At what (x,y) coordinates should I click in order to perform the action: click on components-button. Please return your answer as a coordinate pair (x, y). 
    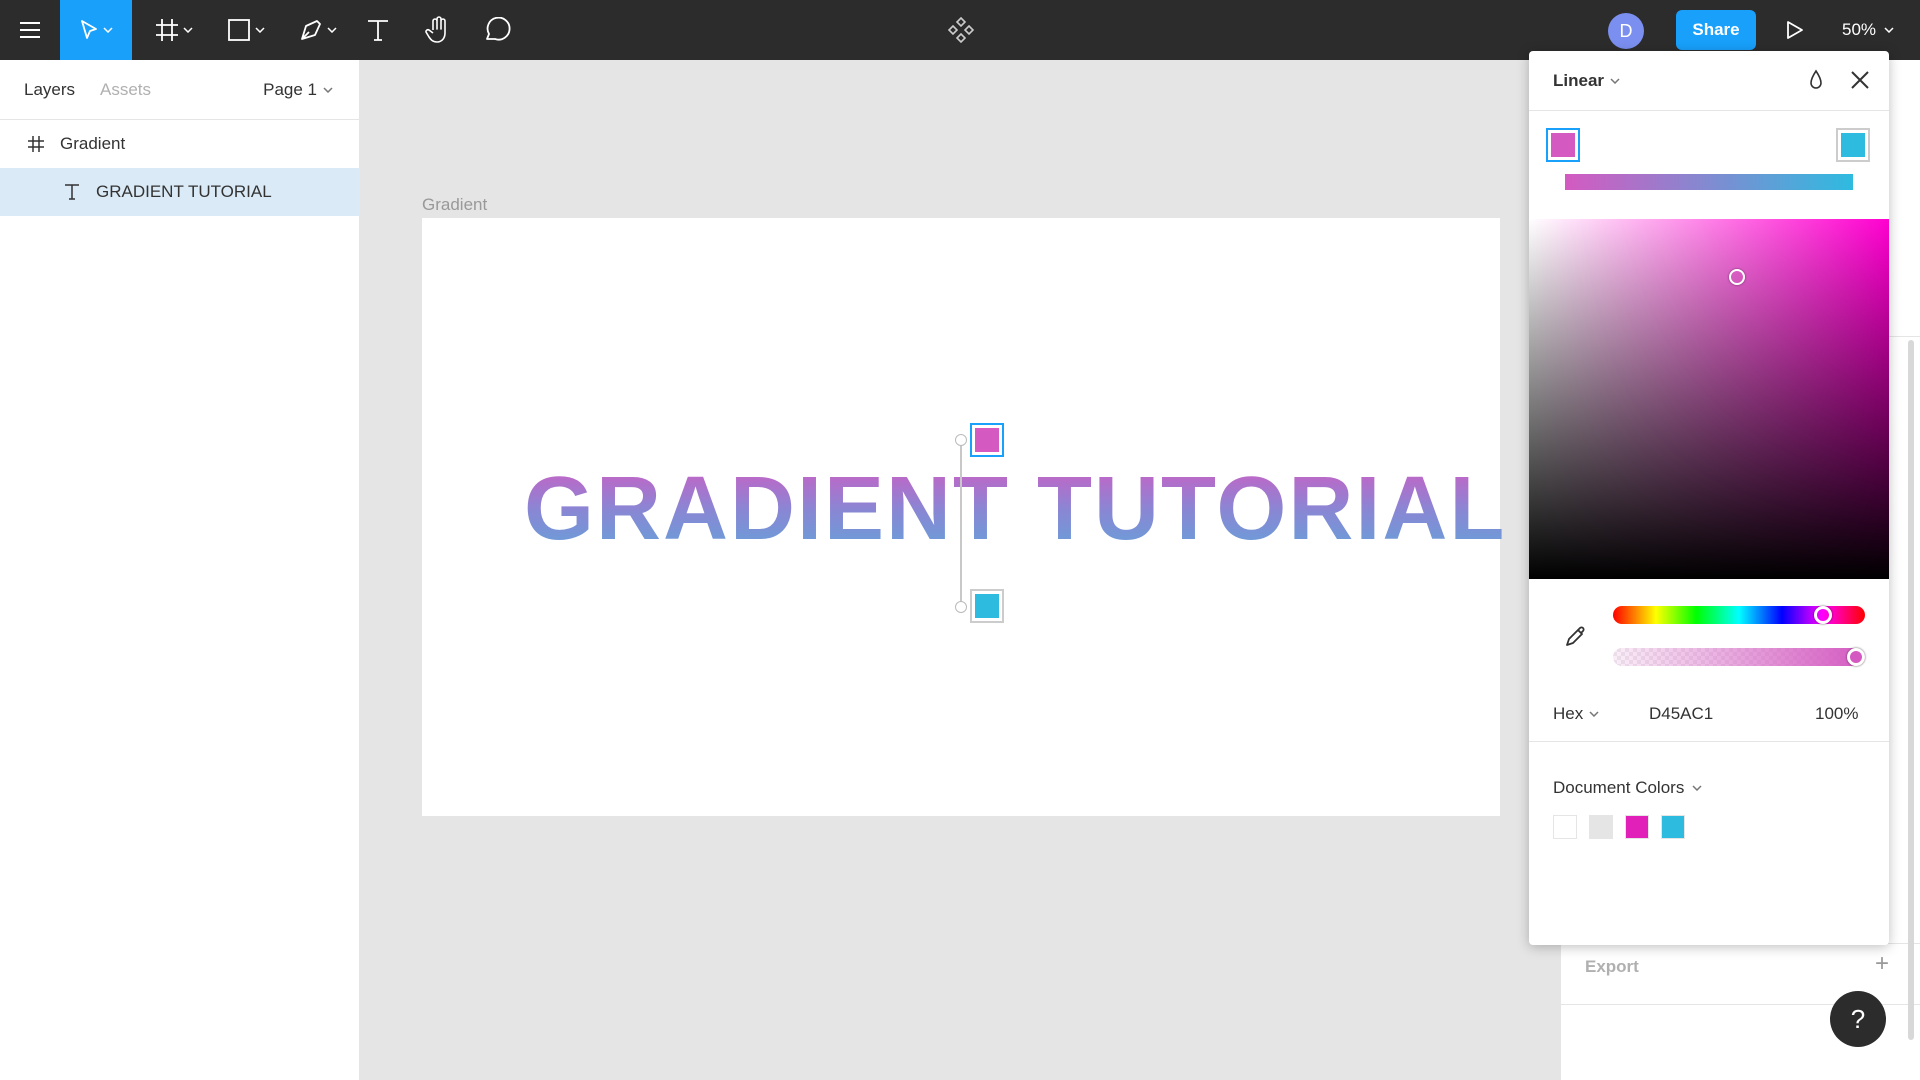
    Looking at the image, I should click on (961, 30).